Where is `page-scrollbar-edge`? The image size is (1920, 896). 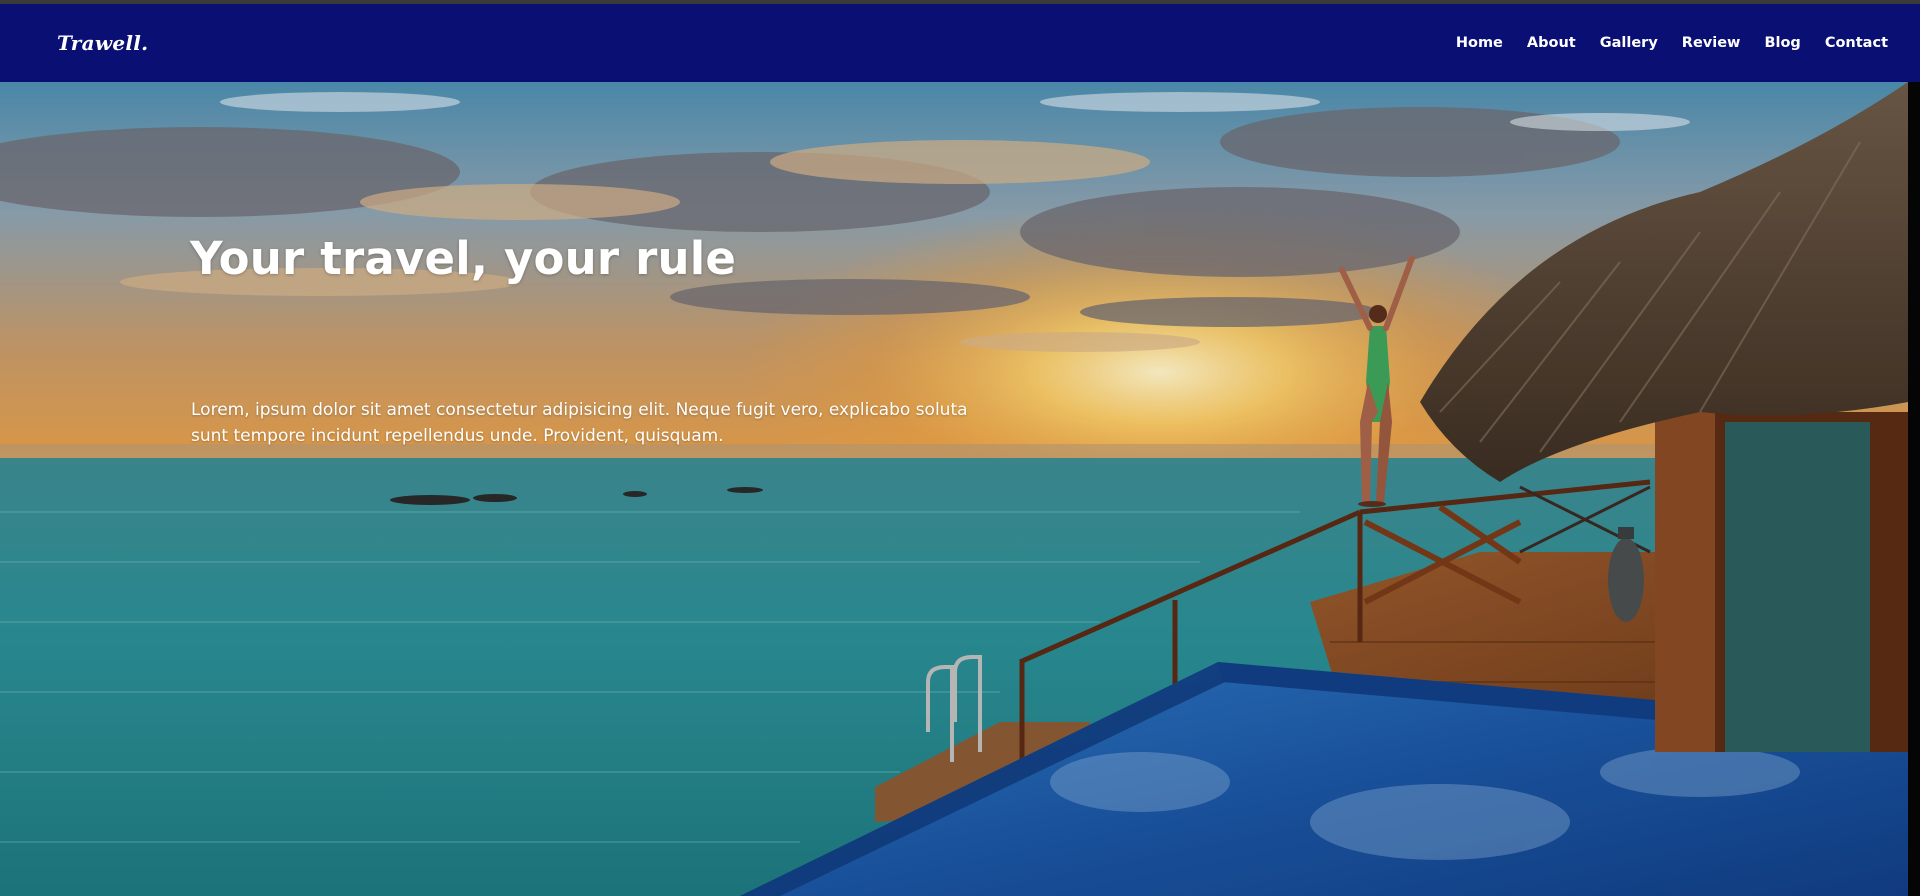
page-scrollbar-edge is located at coordinates (1914, 489).